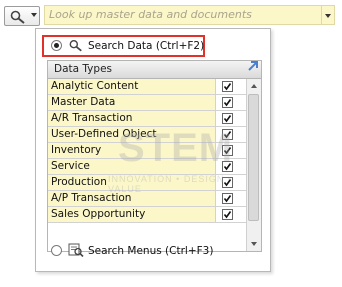 Image resolution: width=342 pixels, height=287 pixels. What do you see at coordinates (132, 182) in the screenshot?
I see `data-type-label: Production` at bounding box center [132, 182].